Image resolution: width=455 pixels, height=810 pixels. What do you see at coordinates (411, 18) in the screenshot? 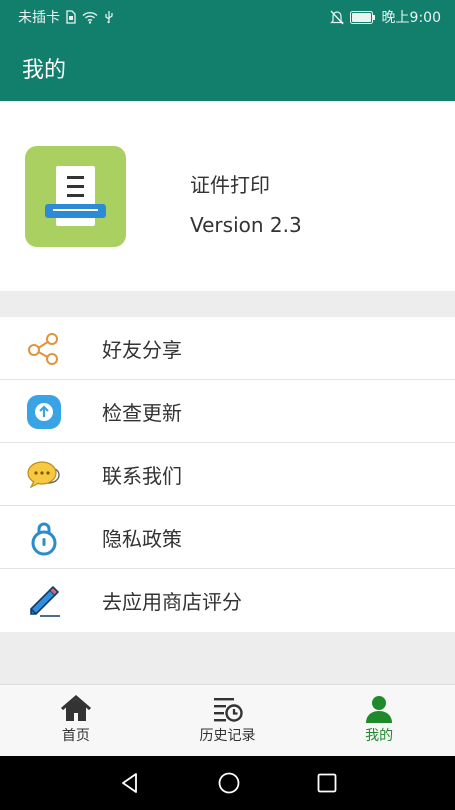
I see `clock-text: 晚上9:00` at bounding box center [411, 18].